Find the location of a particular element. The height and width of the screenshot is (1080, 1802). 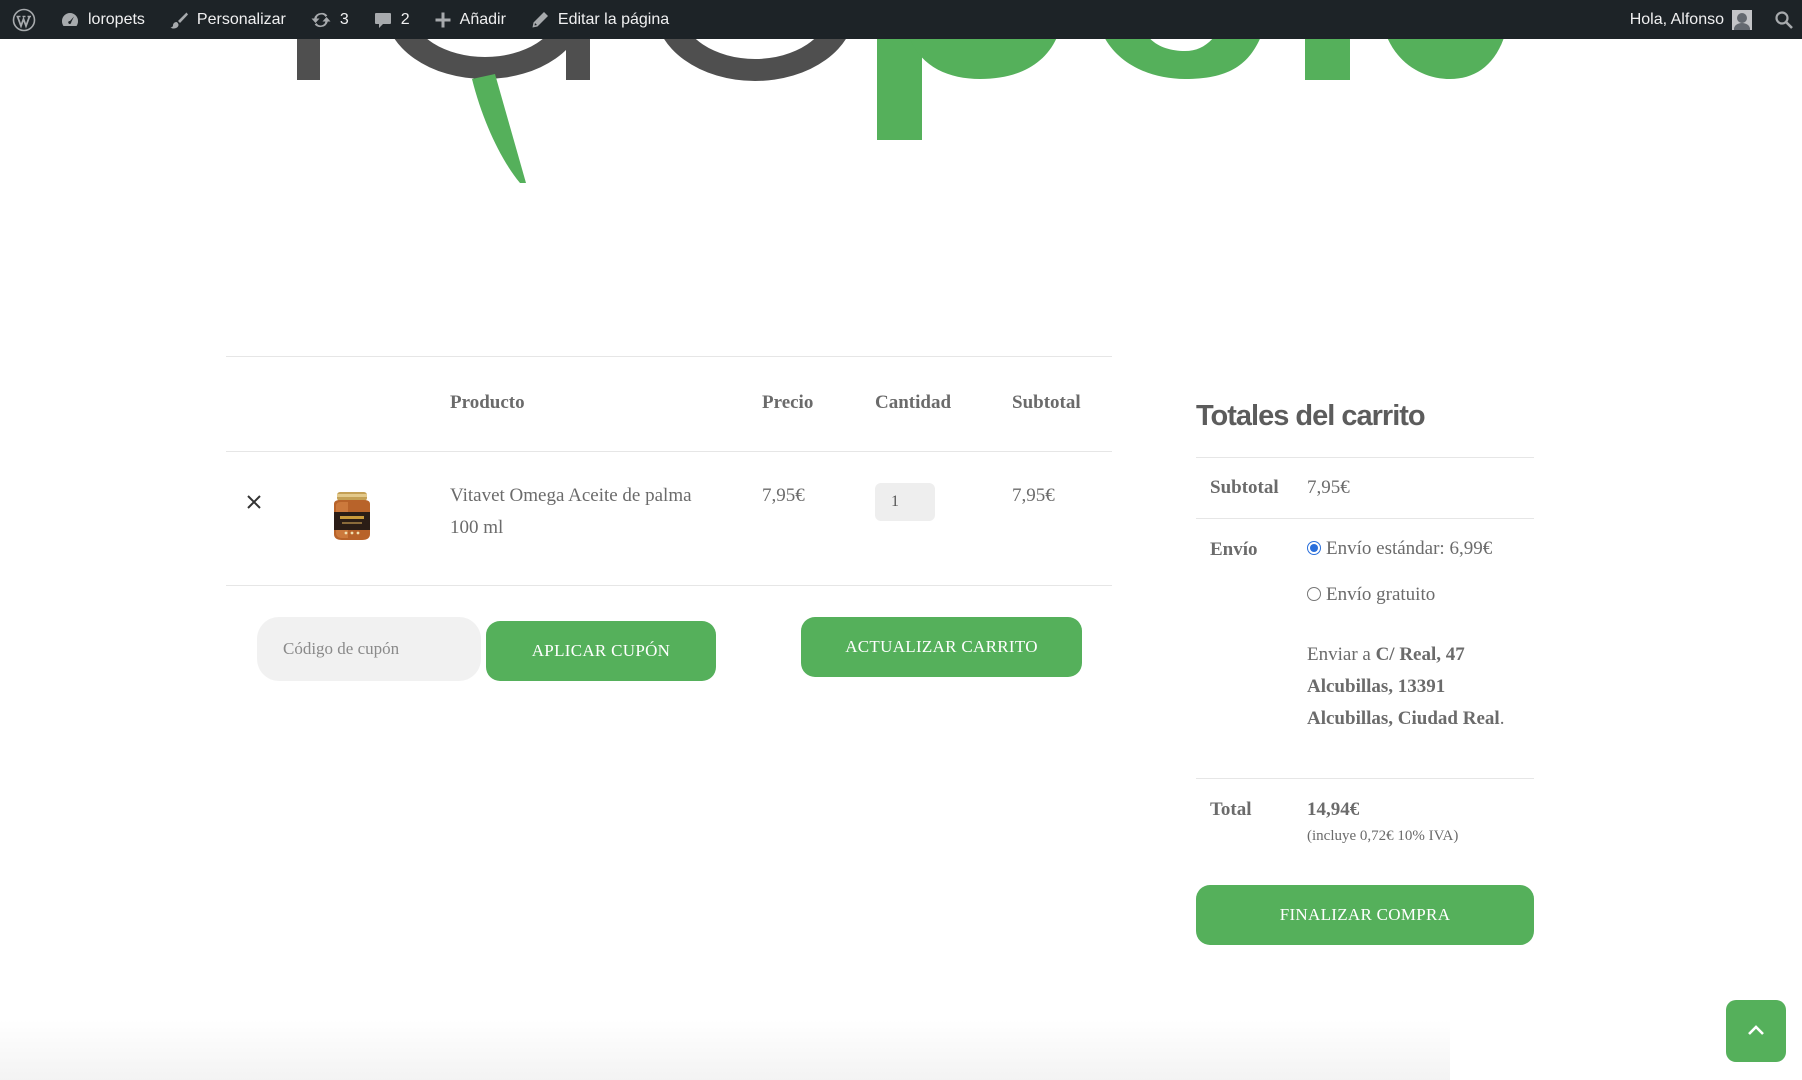

row-divider is located at coordinates (669, 585).